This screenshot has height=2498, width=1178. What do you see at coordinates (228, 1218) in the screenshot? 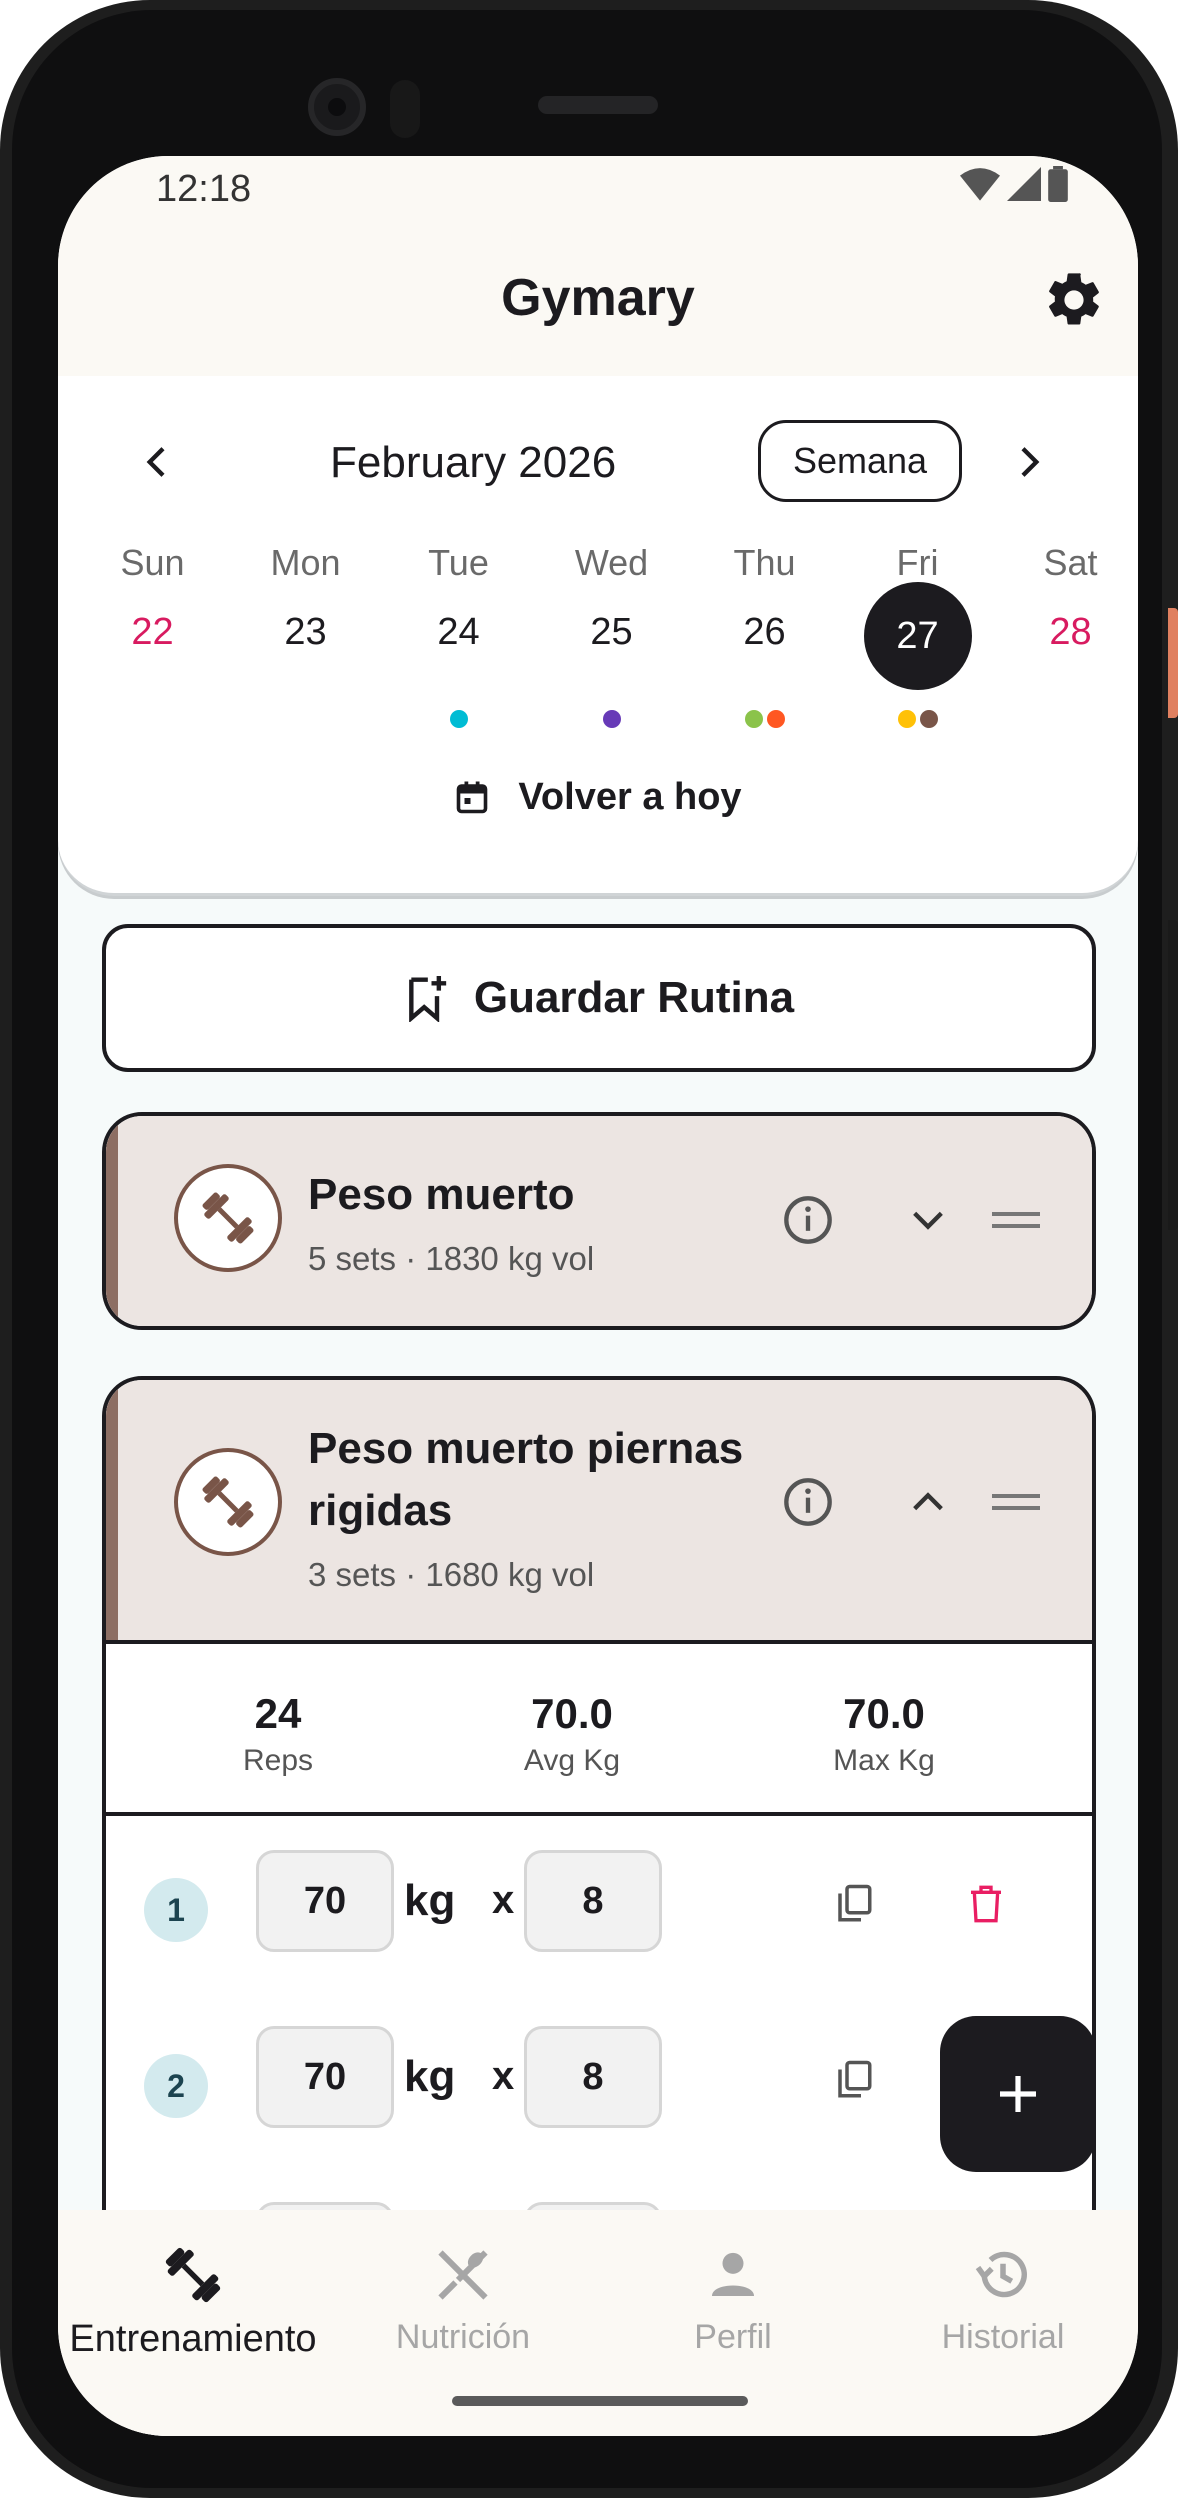
I see `dumbbell-icon` at bounding box center [228, 1218].